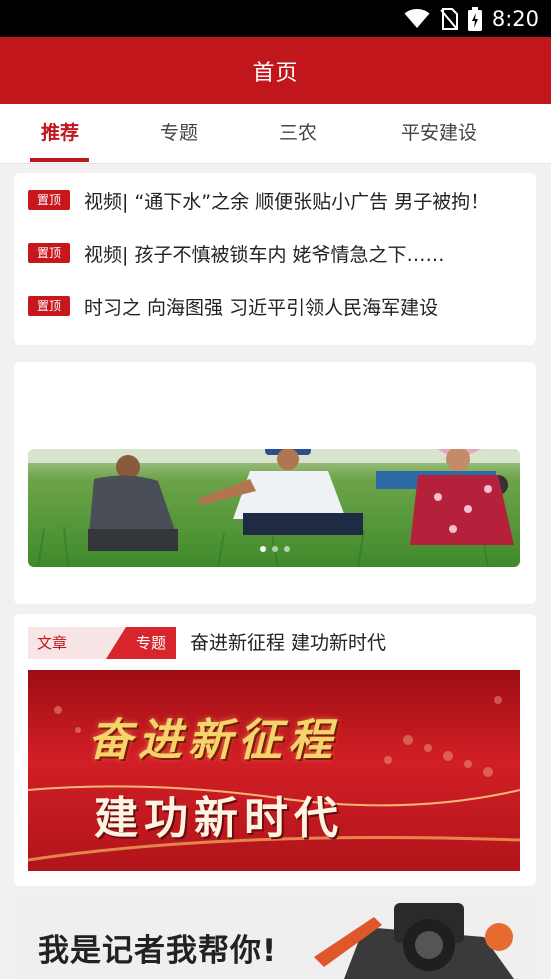 The height and width of the screenshot is (979, 551). I want to click on topic-tag: 文章 专题, so click(102, 643).